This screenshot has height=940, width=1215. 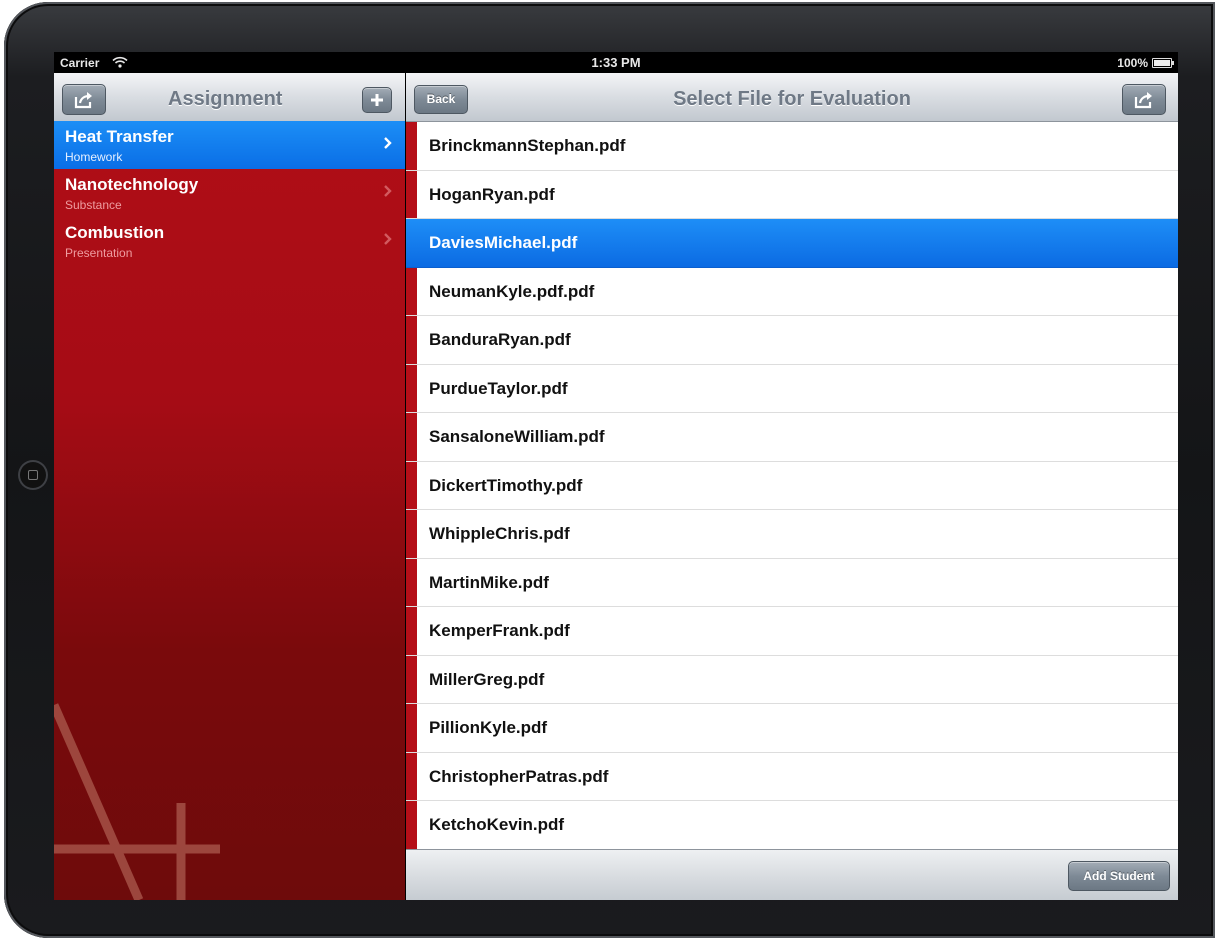 I want to click on share-button, so click(x=84, y=99).